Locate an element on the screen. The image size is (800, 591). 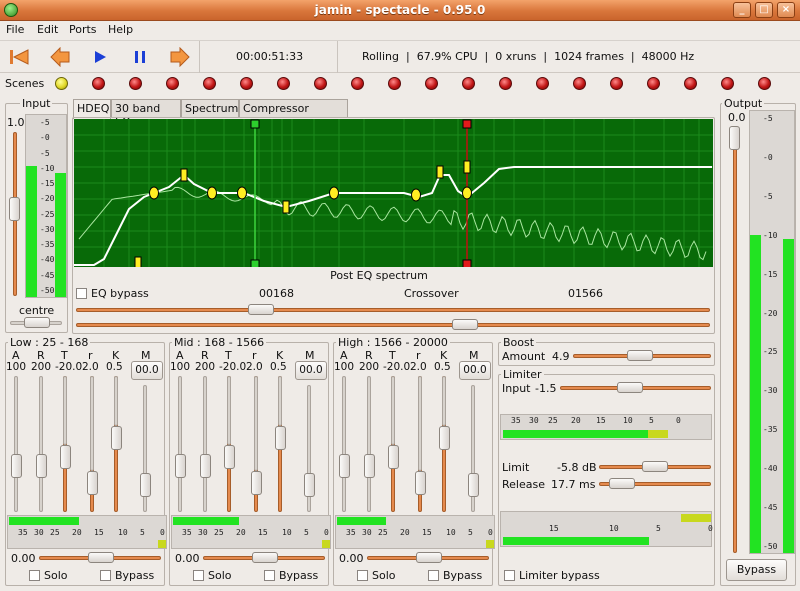
high-crossover-handle-bottom is located at coordinates (467, 264).